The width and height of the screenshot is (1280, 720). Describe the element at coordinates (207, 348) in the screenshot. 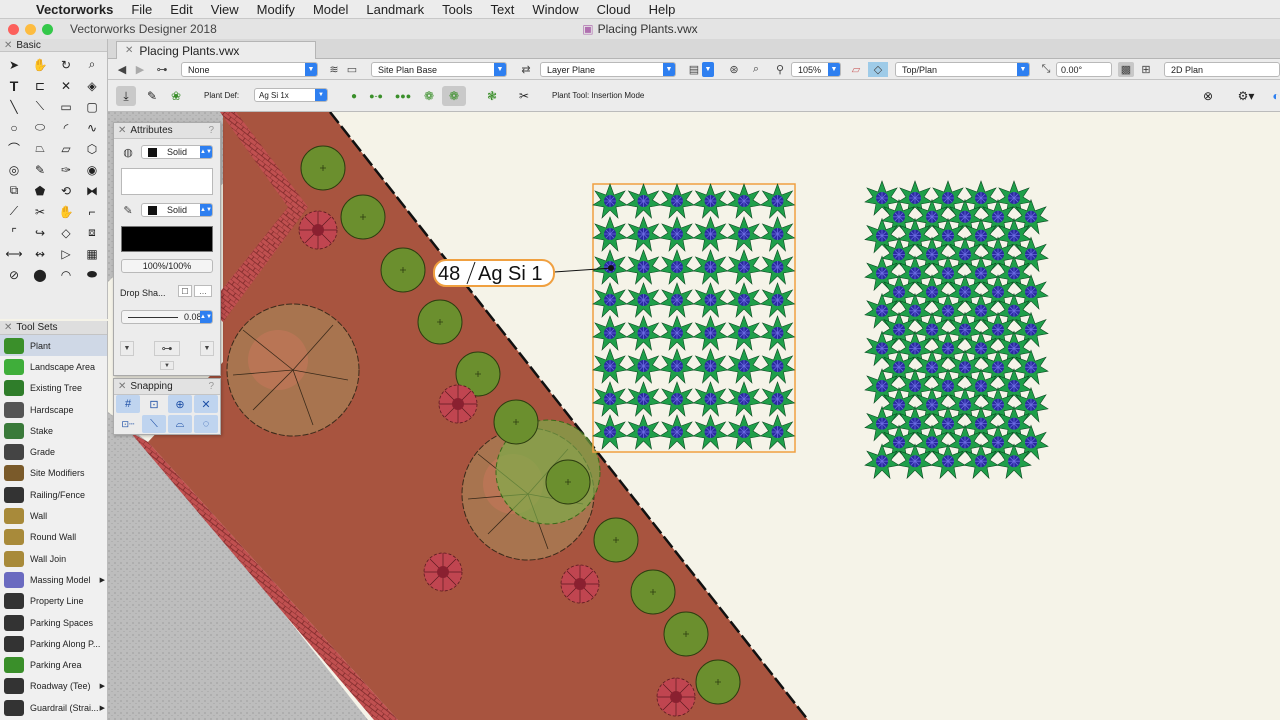

I see `end-marker-select: ▼` at that location.